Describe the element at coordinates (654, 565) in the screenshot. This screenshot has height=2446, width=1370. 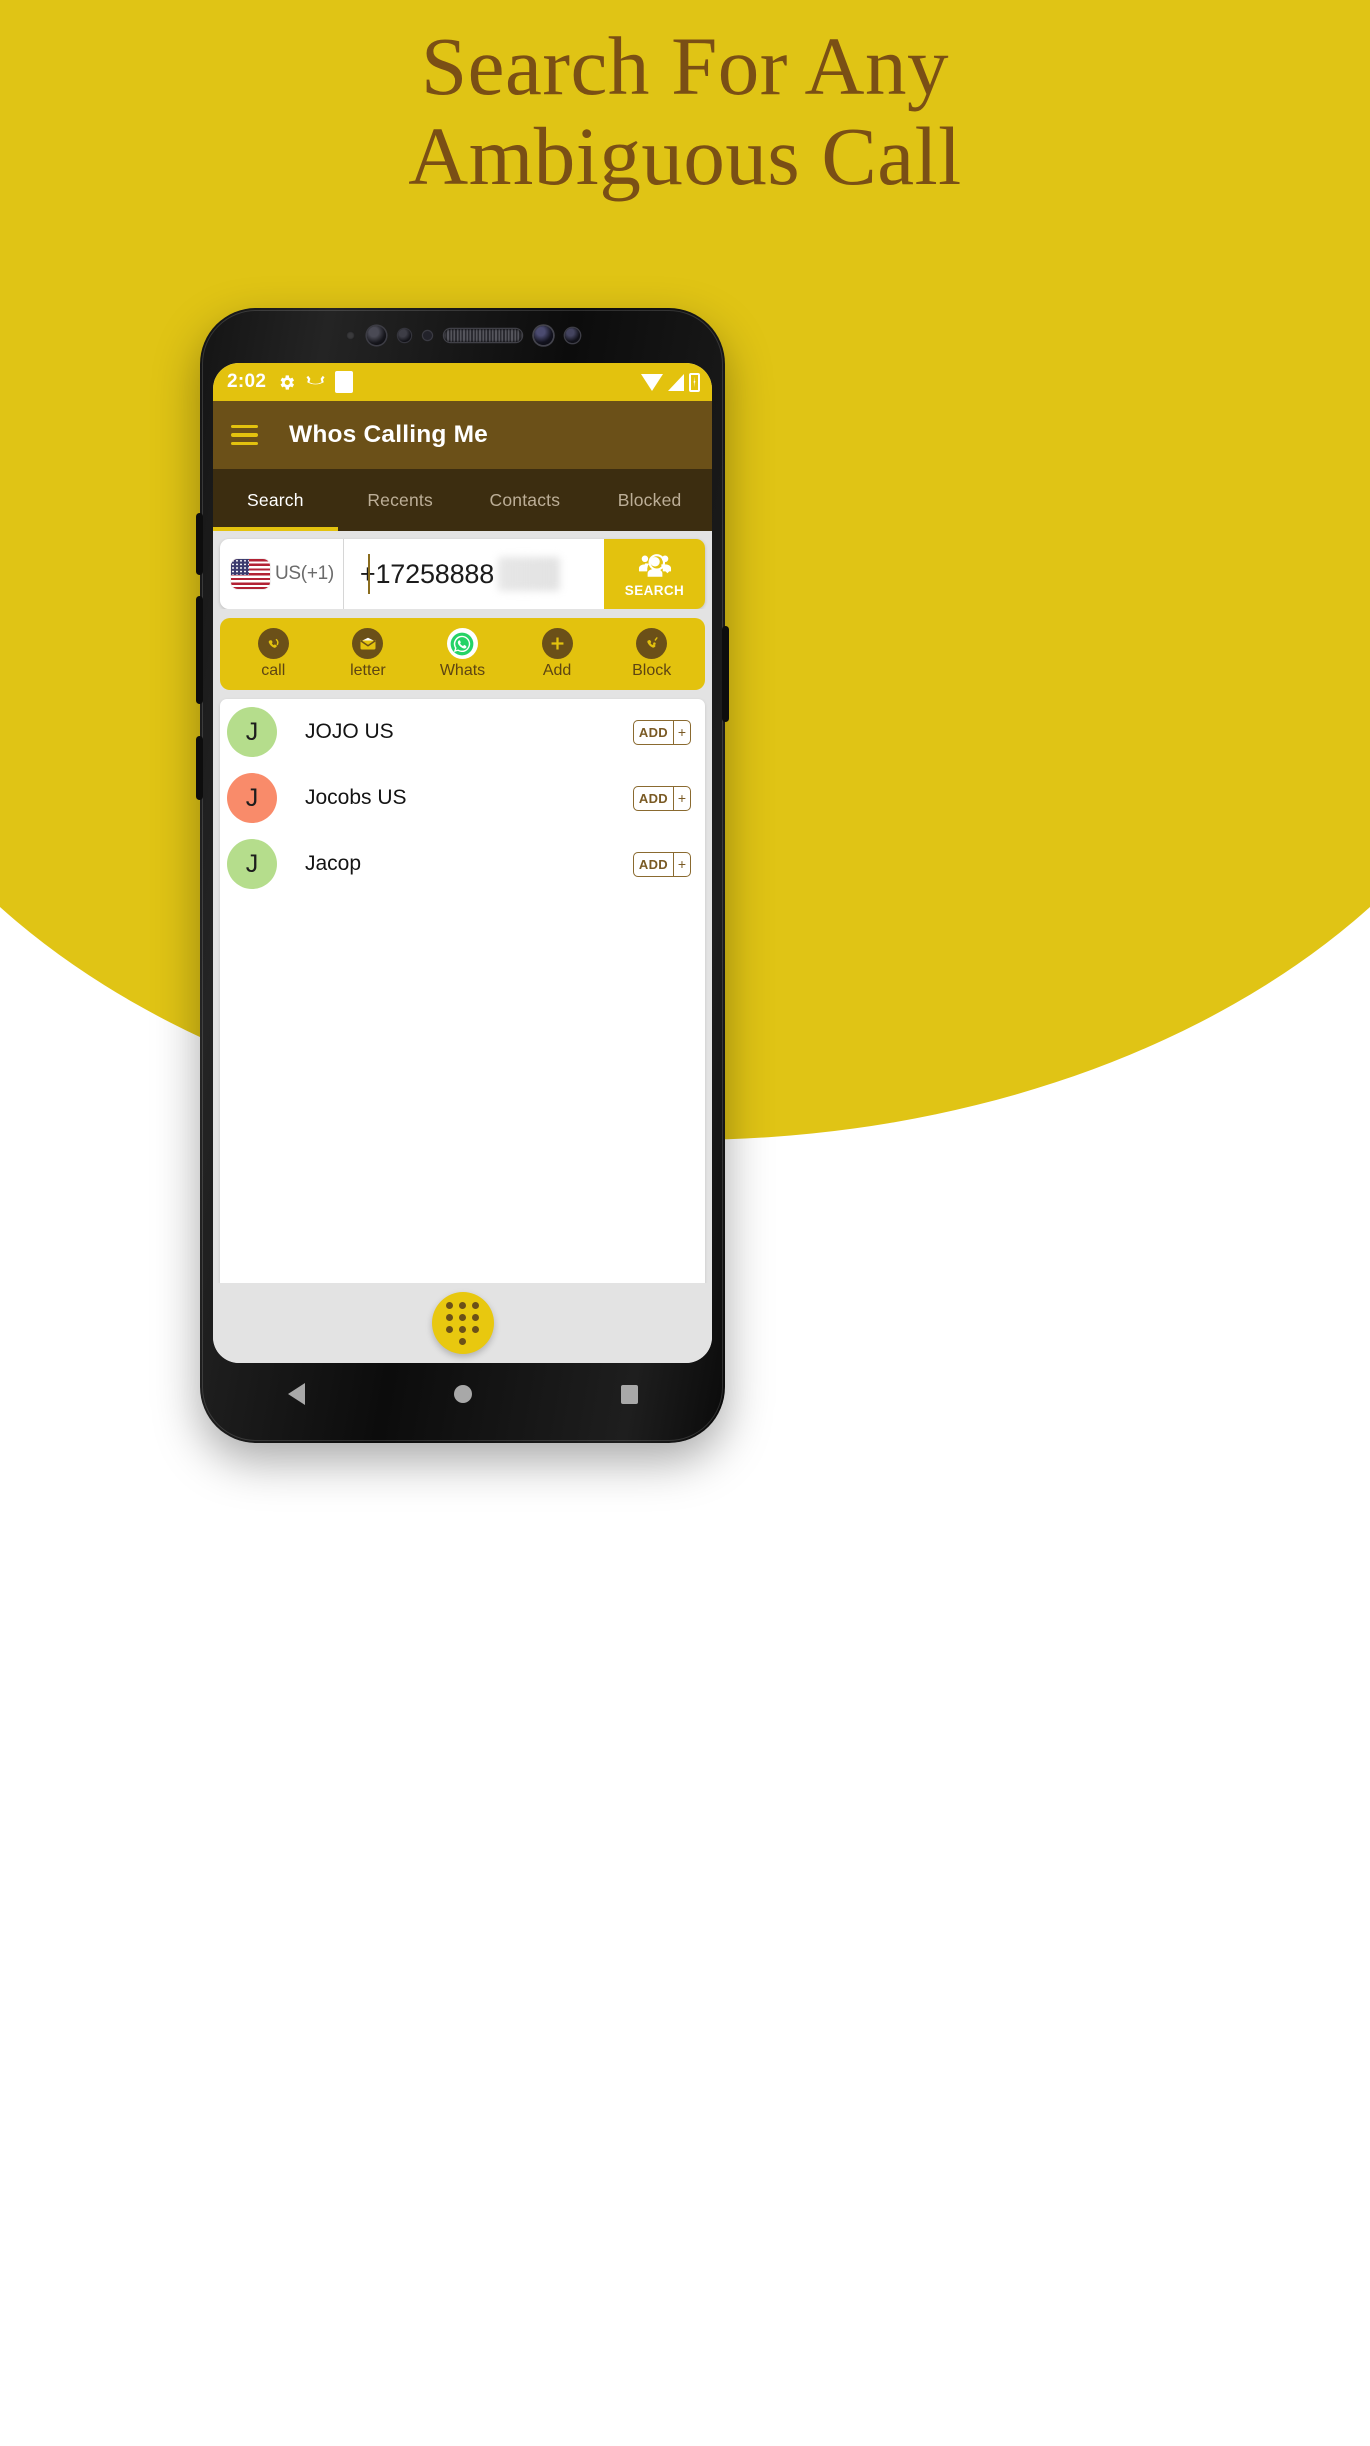
I see `people-search-icon` at that location.